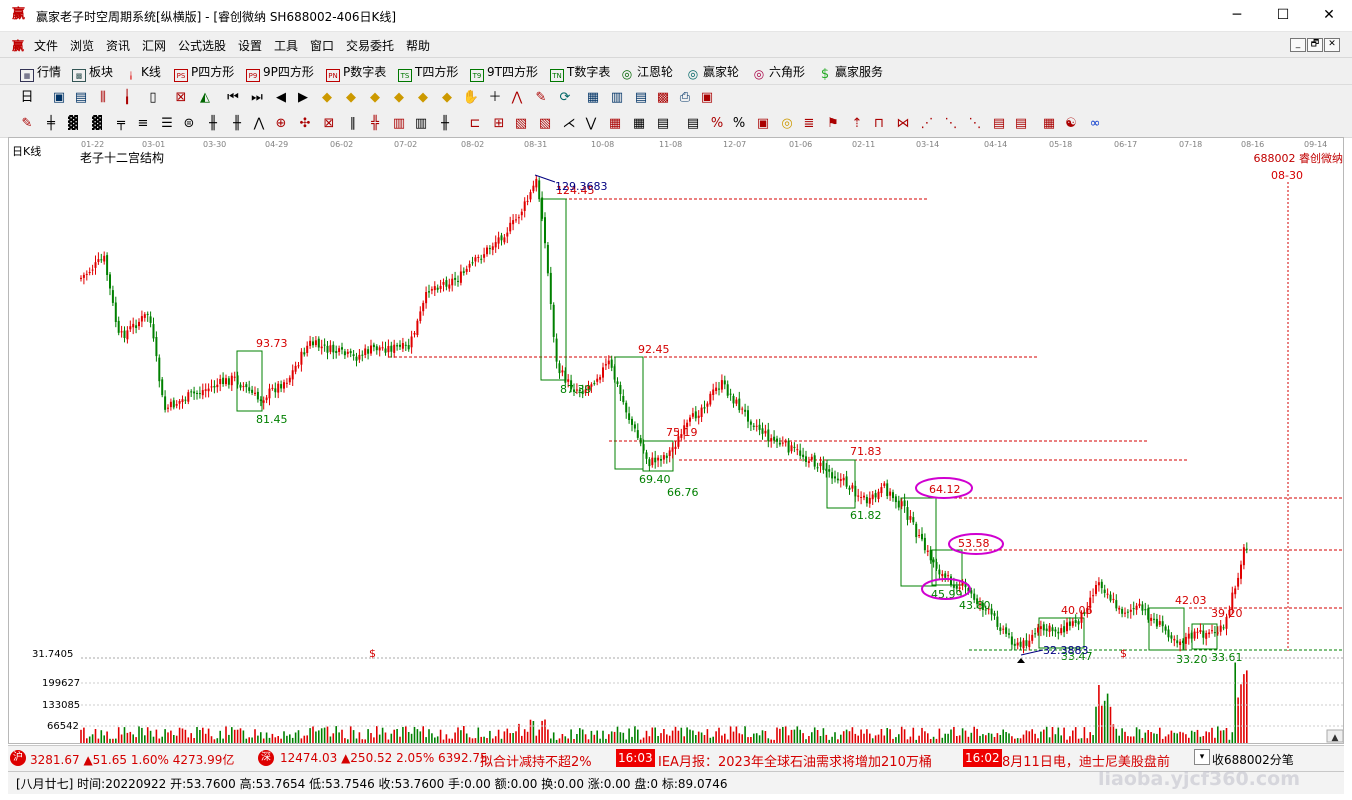  Describe the element at coordinates (593, 98) in the screenshot. I see `calendar-icon: ▦` at that location.